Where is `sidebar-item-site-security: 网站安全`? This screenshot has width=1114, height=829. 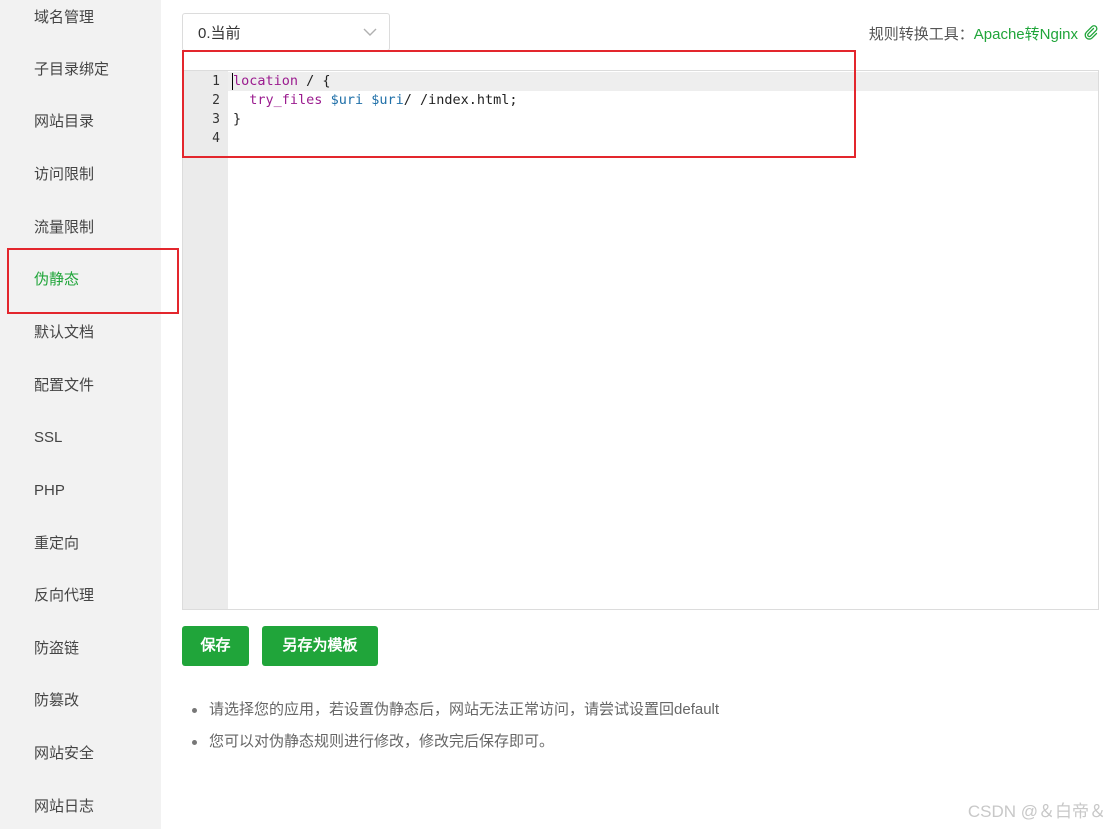 sidebar-item-site-security: 网站安全 is located at coordinates (80, 754).